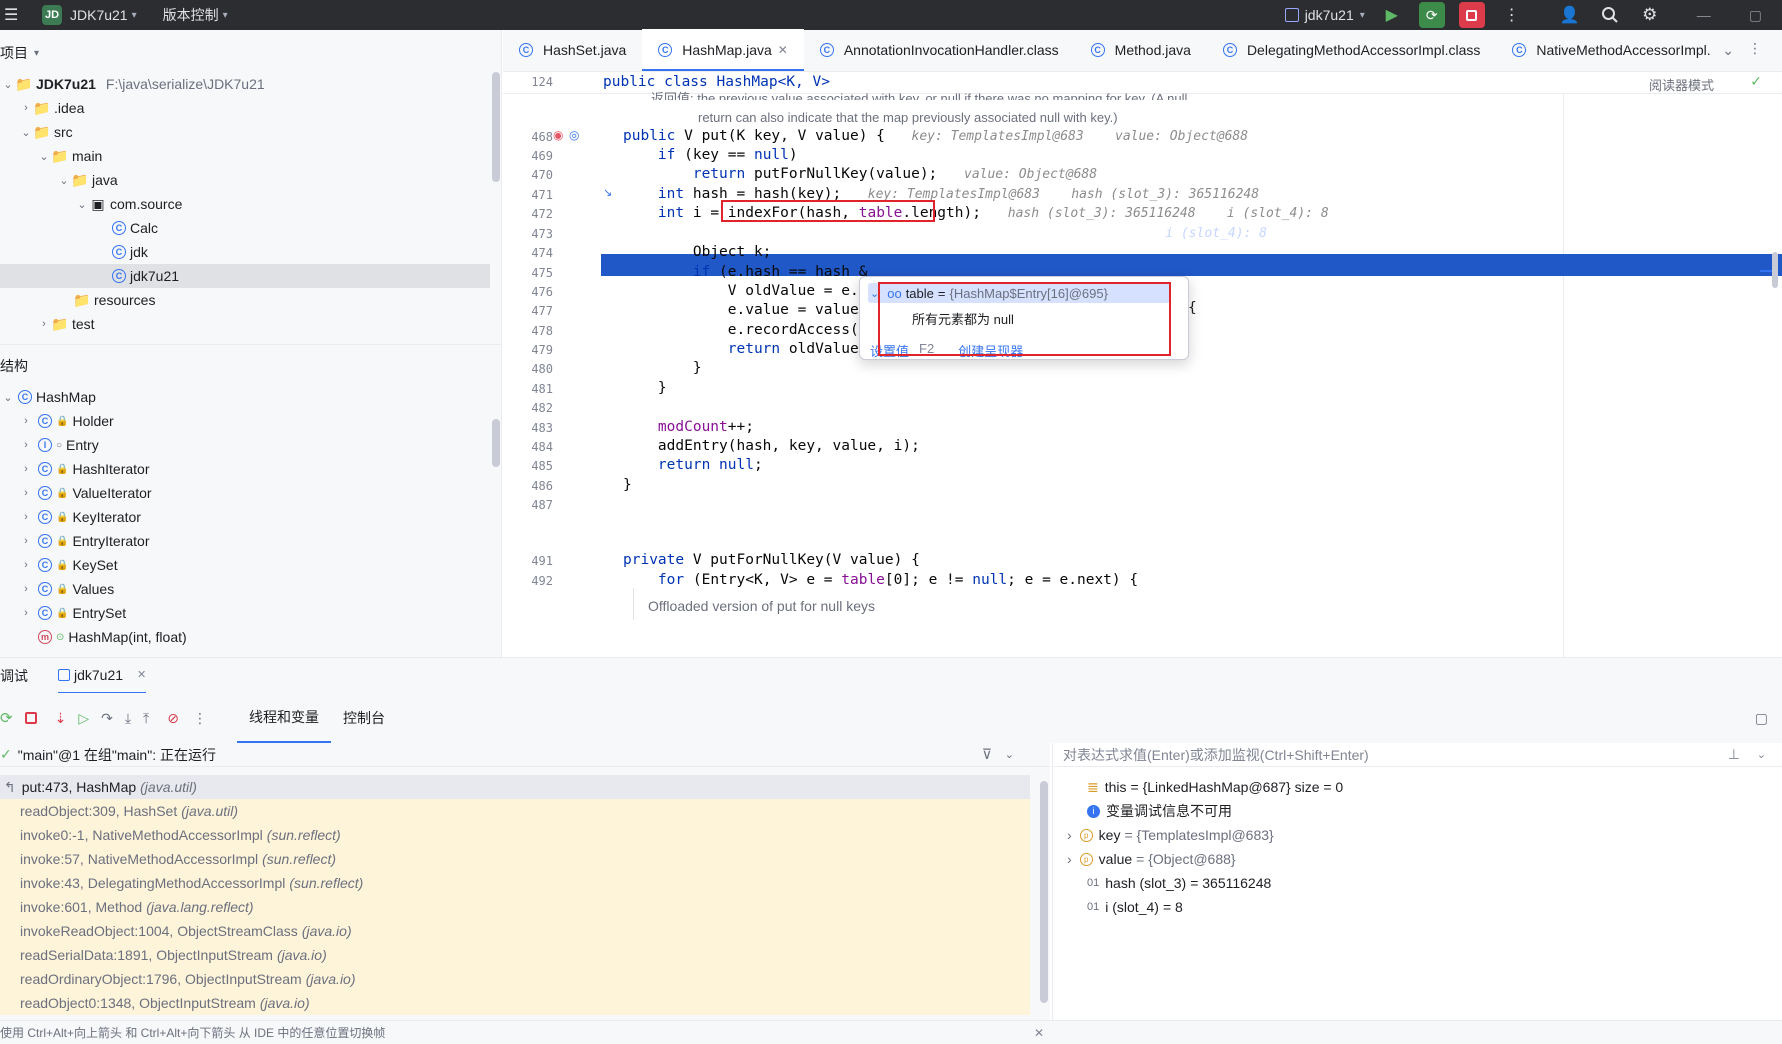  Describe the element at coordinates (1761, 718) in the screenshot. I see `layout-icon: ▢` at that location.